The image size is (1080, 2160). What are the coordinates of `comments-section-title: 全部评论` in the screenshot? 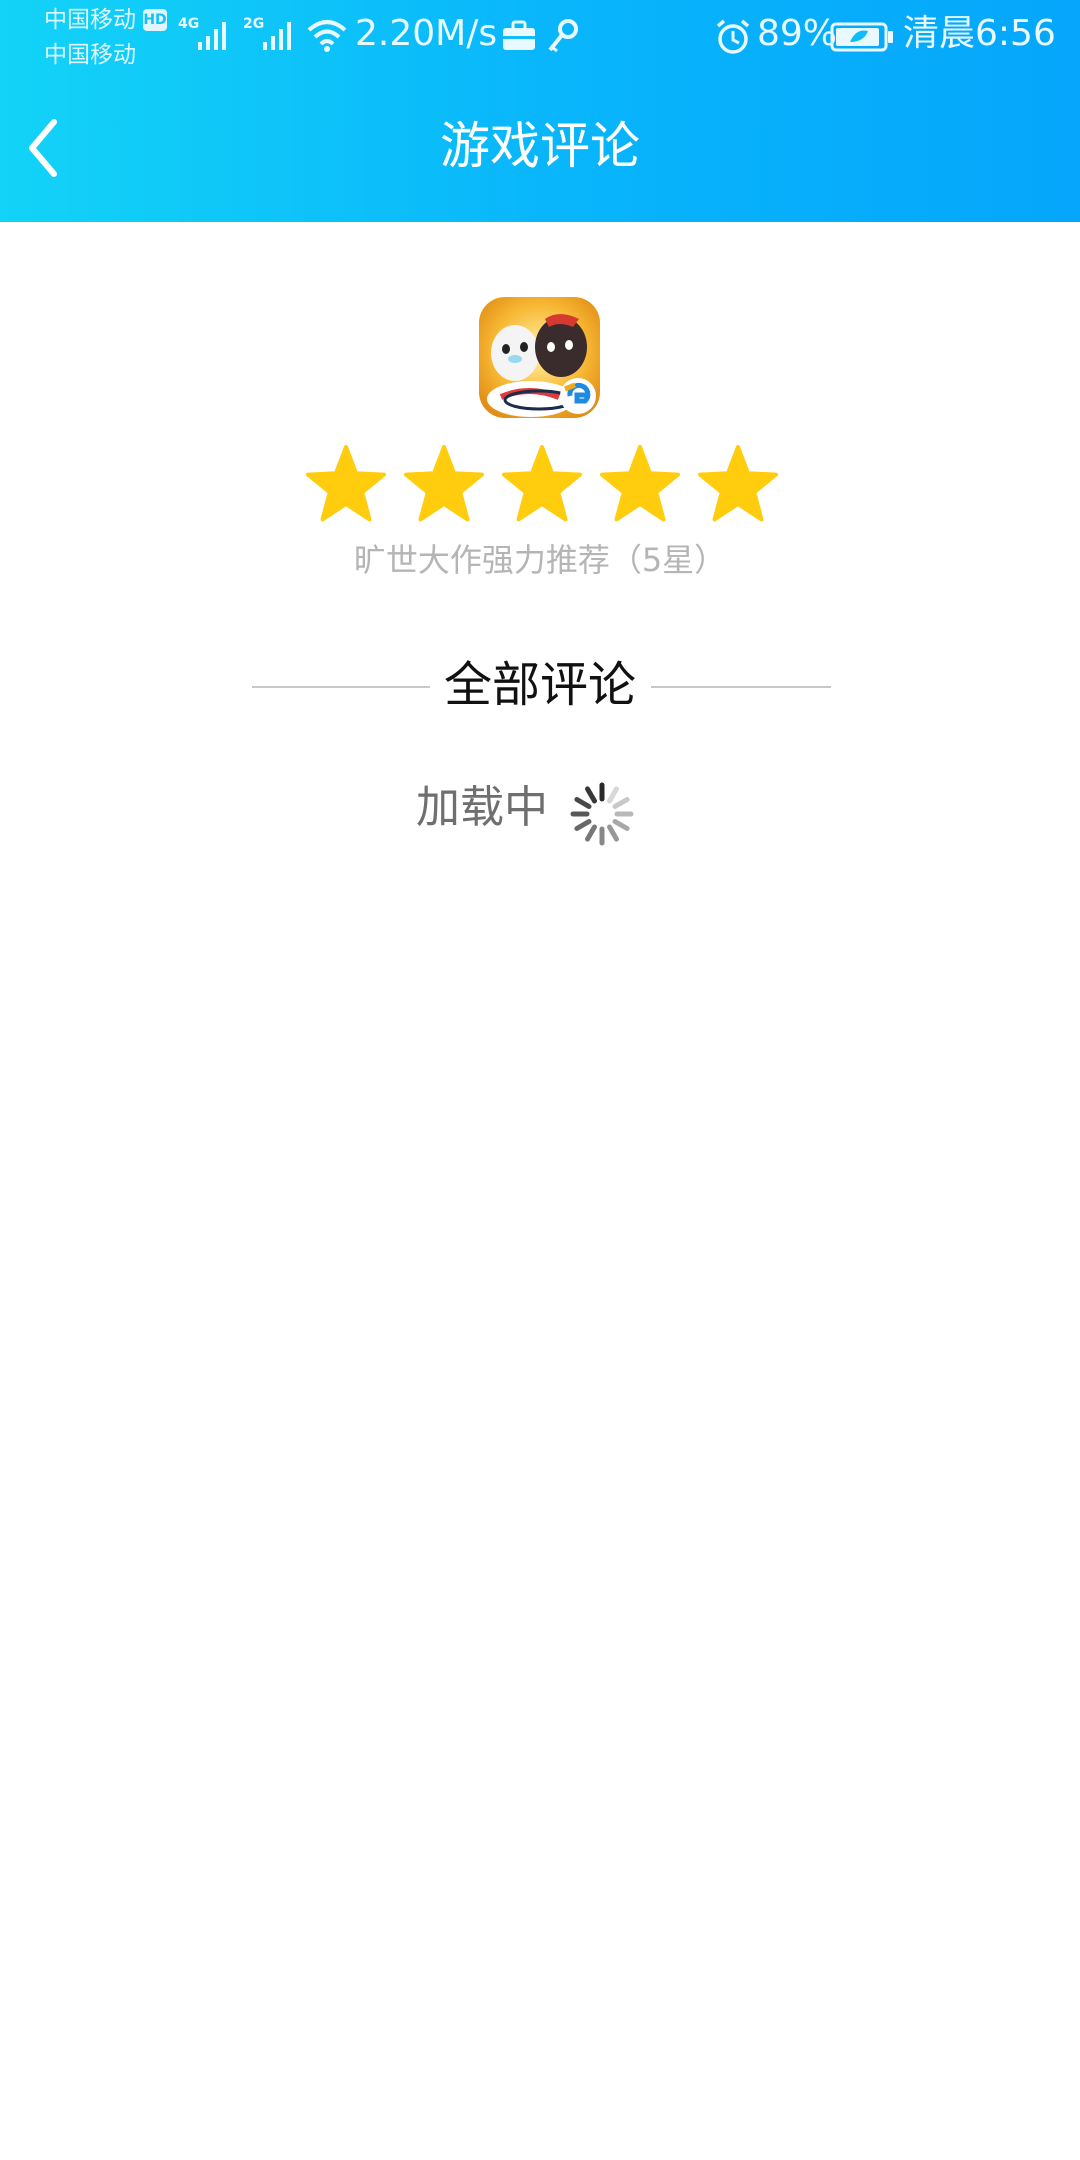 It's located at (539, 685).